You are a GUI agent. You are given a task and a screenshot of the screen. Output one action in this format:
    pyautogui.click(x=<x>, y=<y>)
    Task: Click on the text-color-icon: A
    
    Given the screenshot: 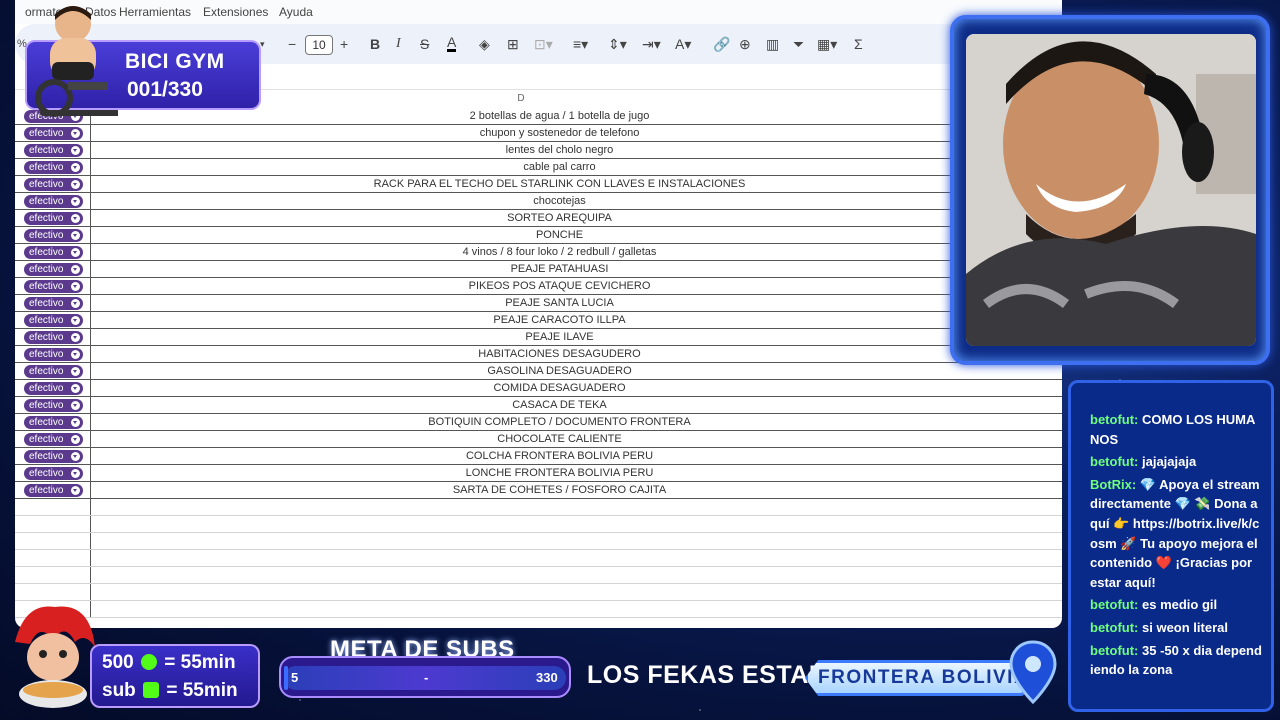 What is the action you would take?
    pyautogui.click(x=452, y=43)
    